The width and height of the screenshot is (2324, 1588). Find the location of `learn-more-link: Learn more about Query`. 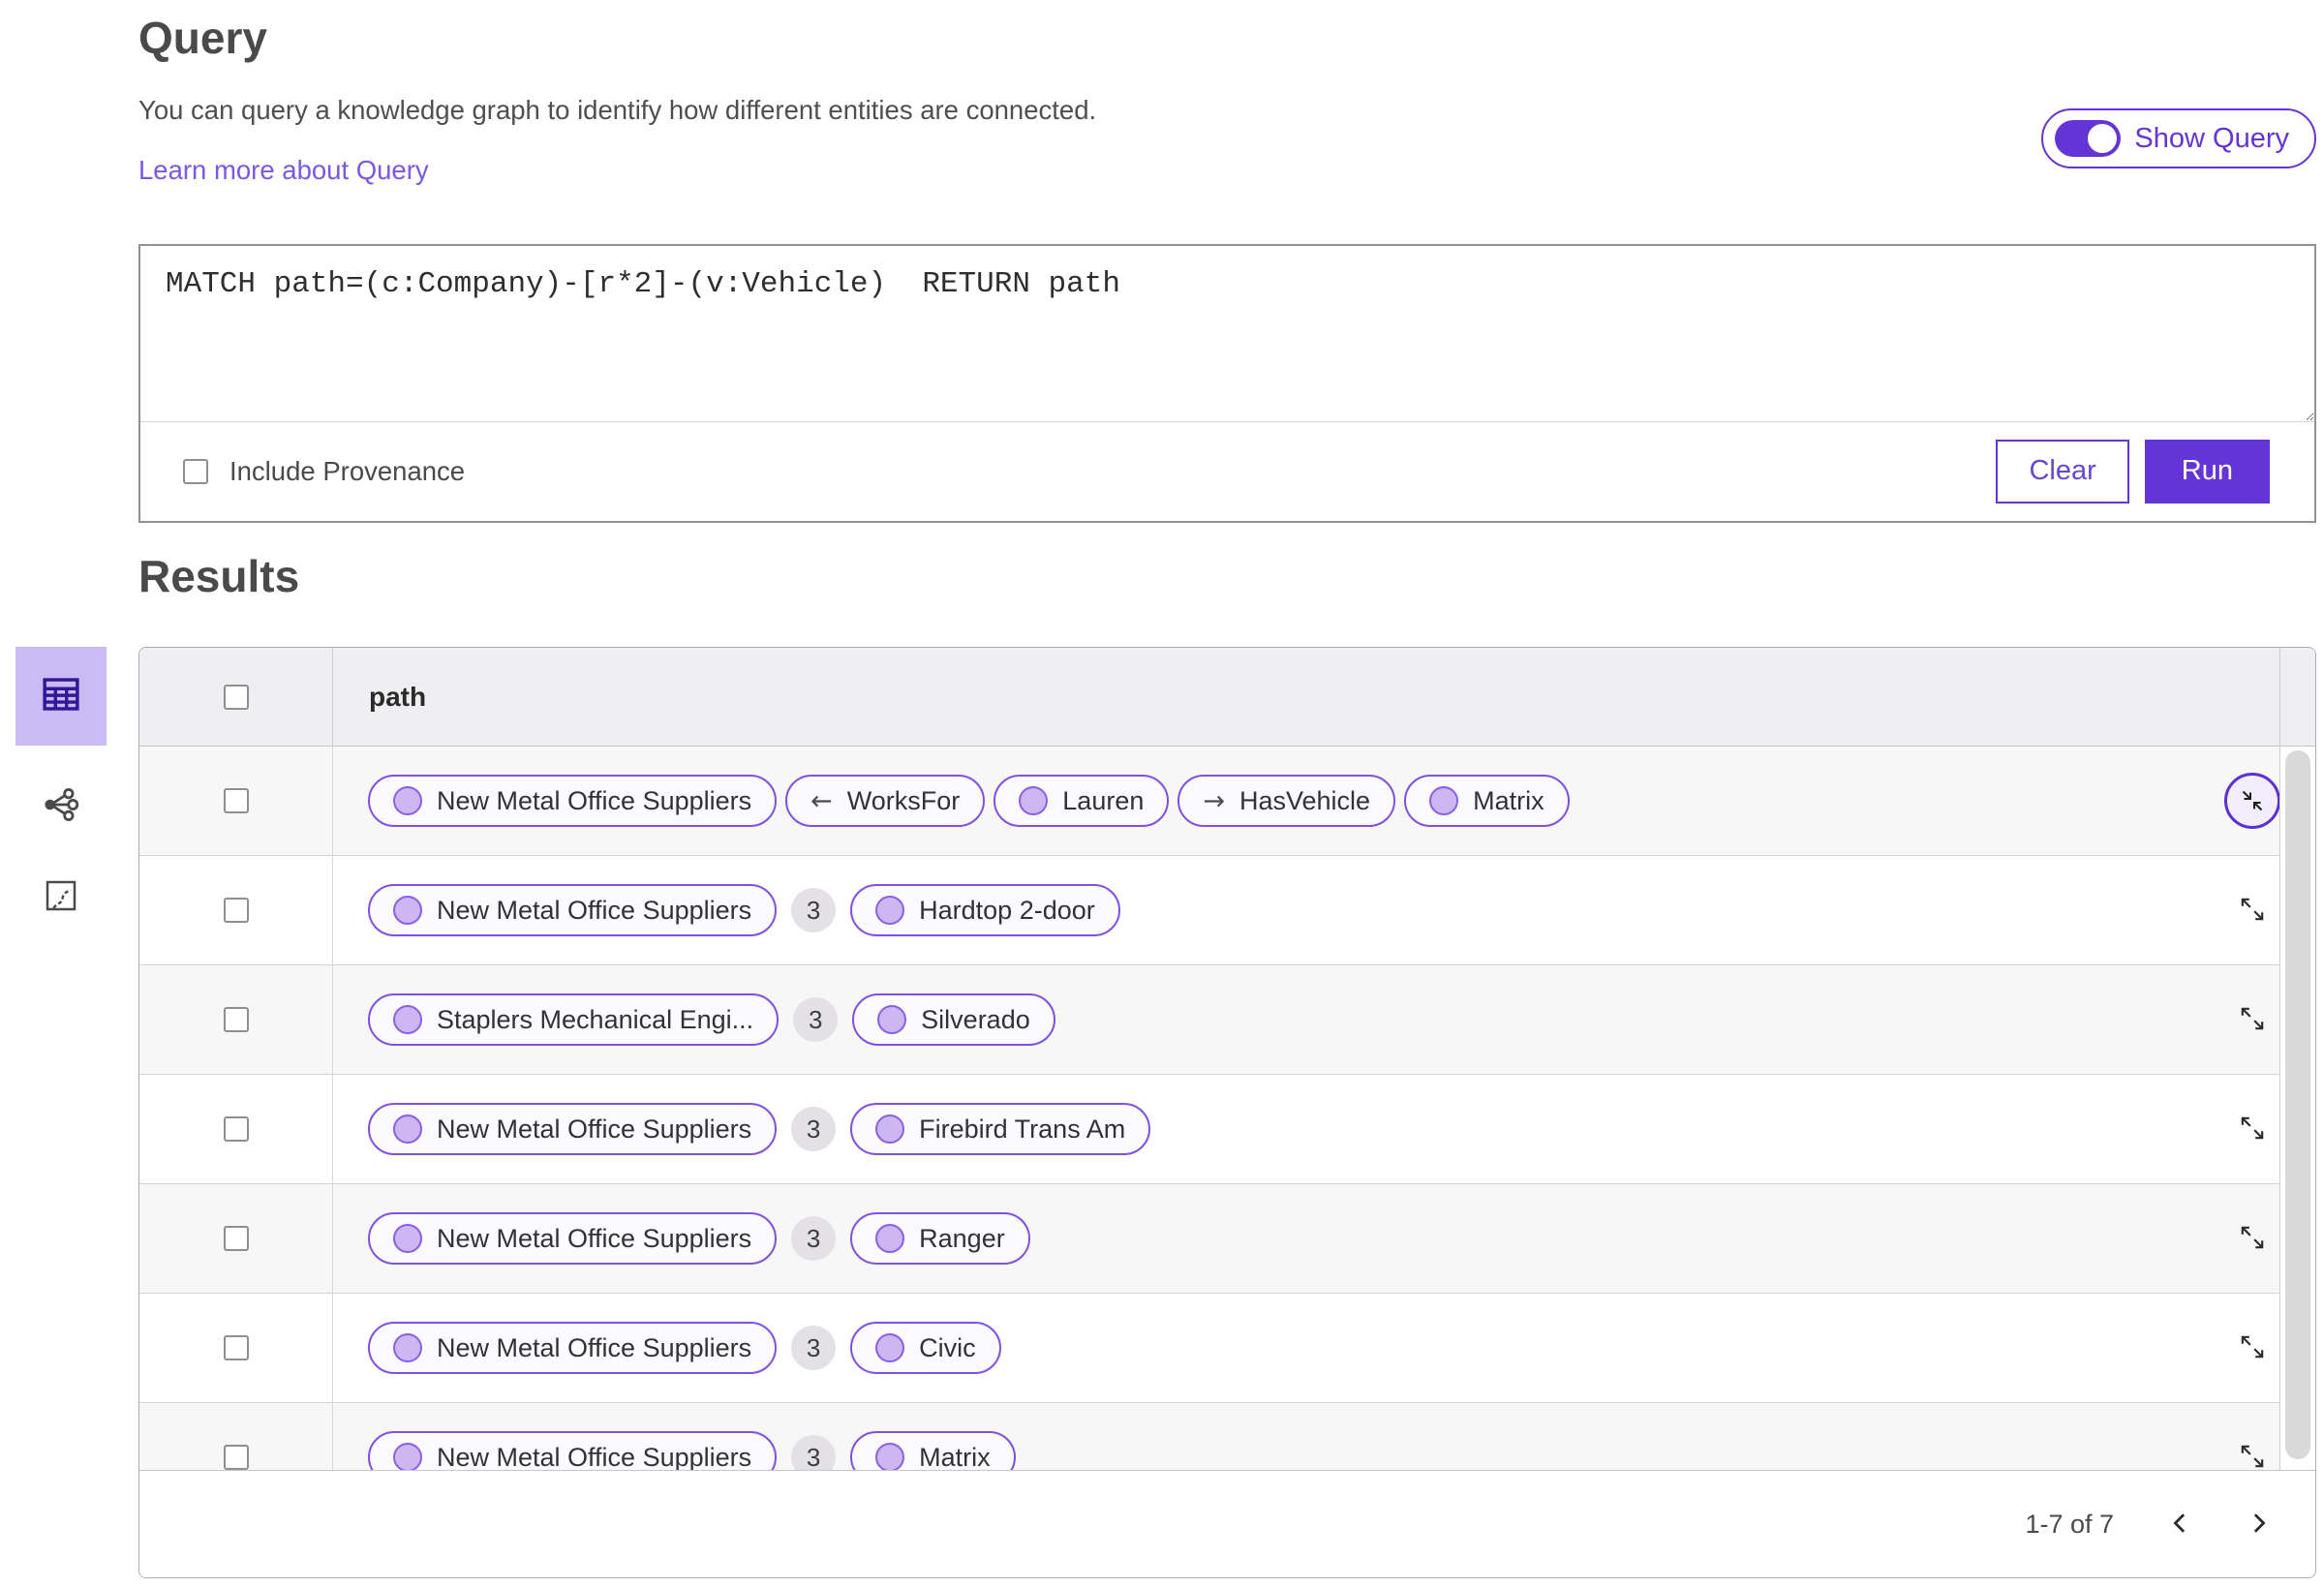

learn-more-link: Learn more about Query is located at coordinates (283, 170).